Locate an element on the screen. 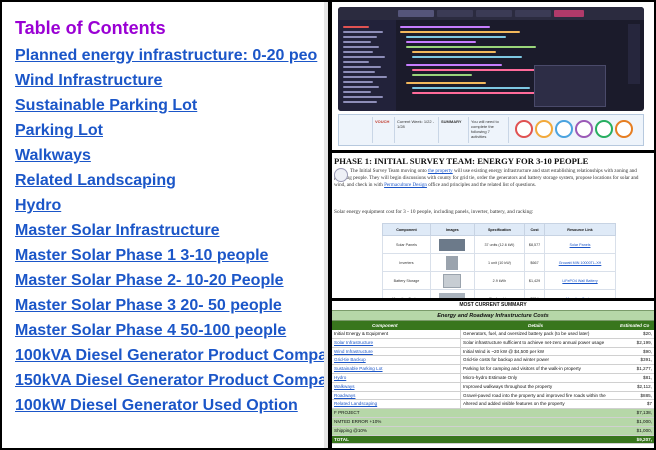 Image resolution: width=656 pixels, height=450 pixels. estimated-cost-cell: $7,138, is located at coordinates (644, 413).